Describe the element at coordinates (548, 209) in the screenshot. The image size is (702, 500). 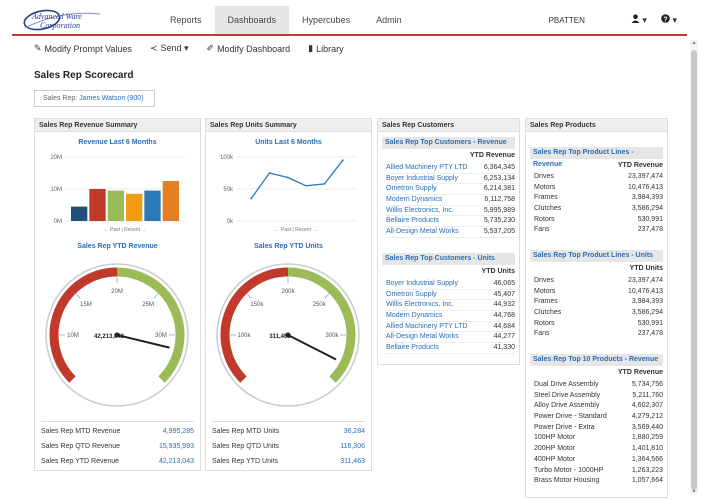
I see `row-label: Clutches` at that location.